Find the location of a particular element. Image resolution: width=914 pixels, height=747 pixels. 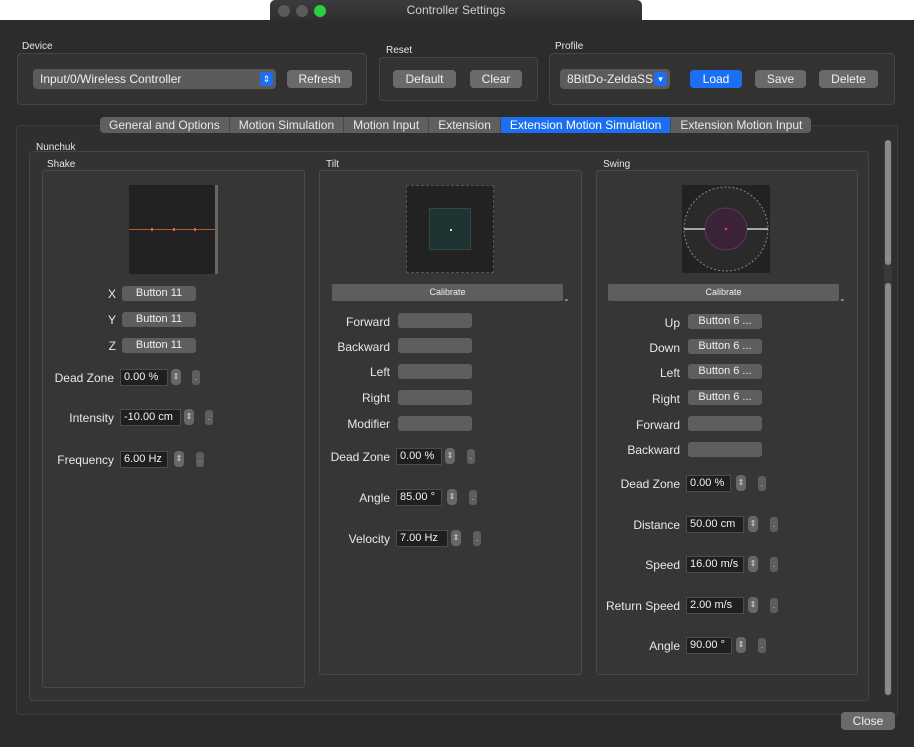

shake-frequency-more: . is located at coordinates (200, 459).